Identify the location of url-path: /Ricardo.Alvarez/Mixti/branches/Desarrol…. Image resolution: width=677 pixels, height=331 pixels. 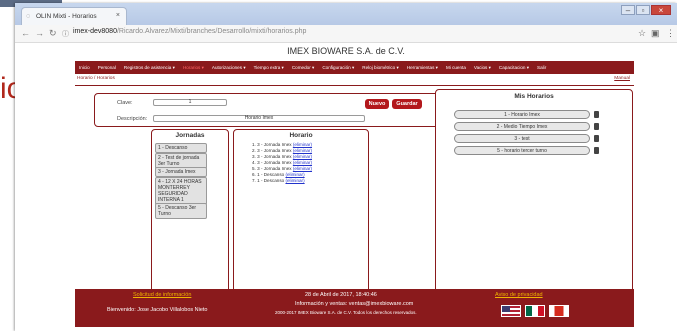
(211, 31).